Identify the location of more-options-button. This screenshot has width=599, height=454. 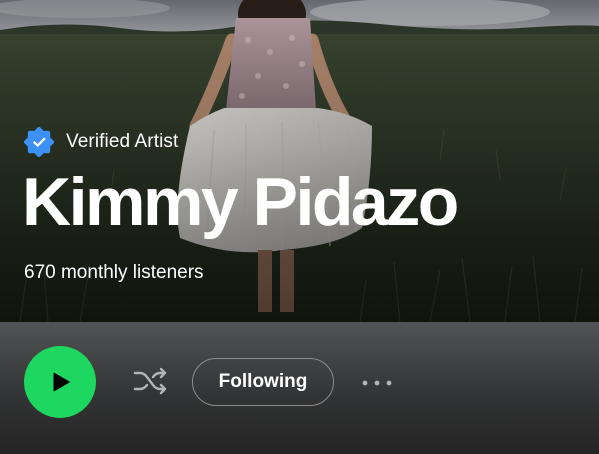
(377, 382).